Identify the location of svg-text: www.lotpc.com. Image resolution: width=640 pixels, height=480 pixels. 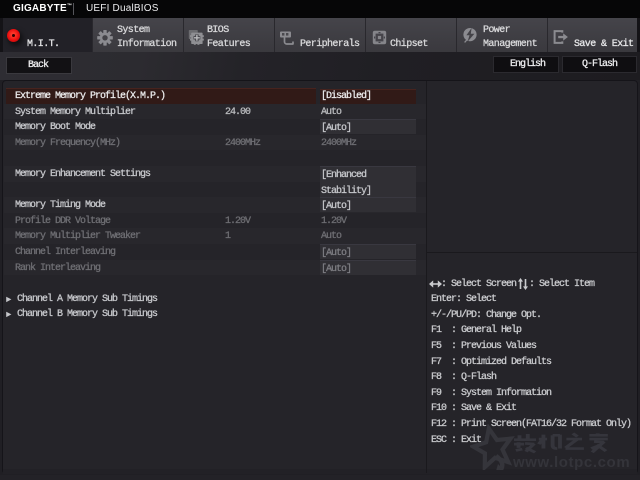
(571, 462).